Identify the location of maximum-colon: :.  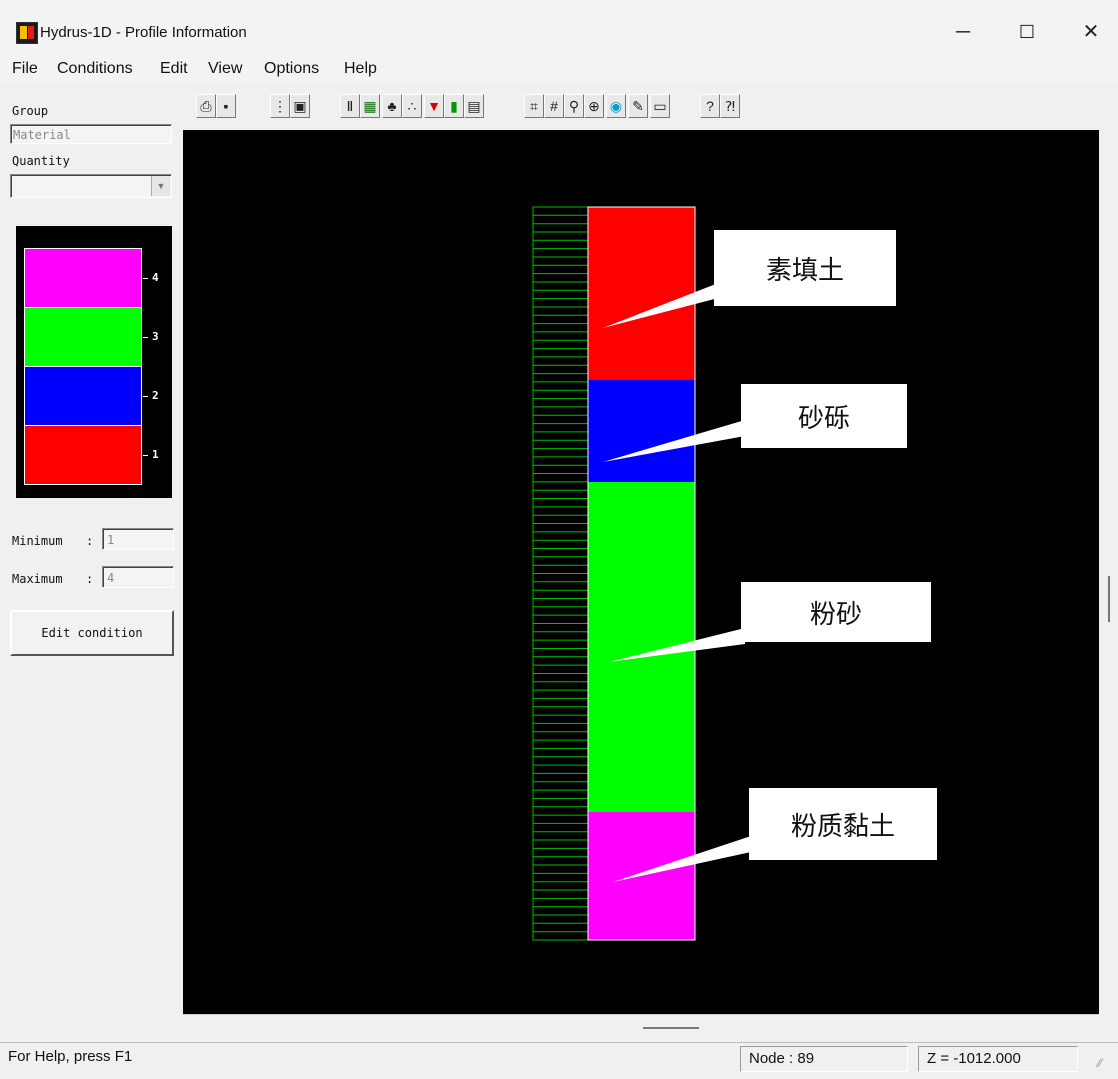
(90, 579).